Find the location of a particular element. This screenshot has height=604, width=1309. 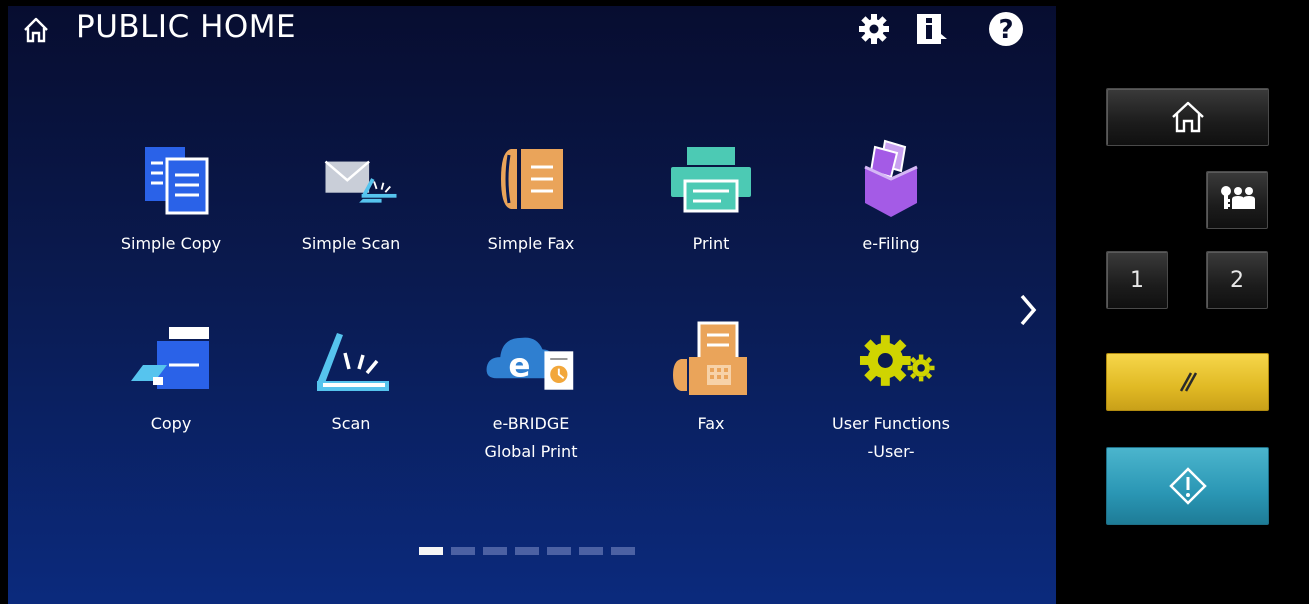

home-hard-button is located at coordinates (1187, 117).